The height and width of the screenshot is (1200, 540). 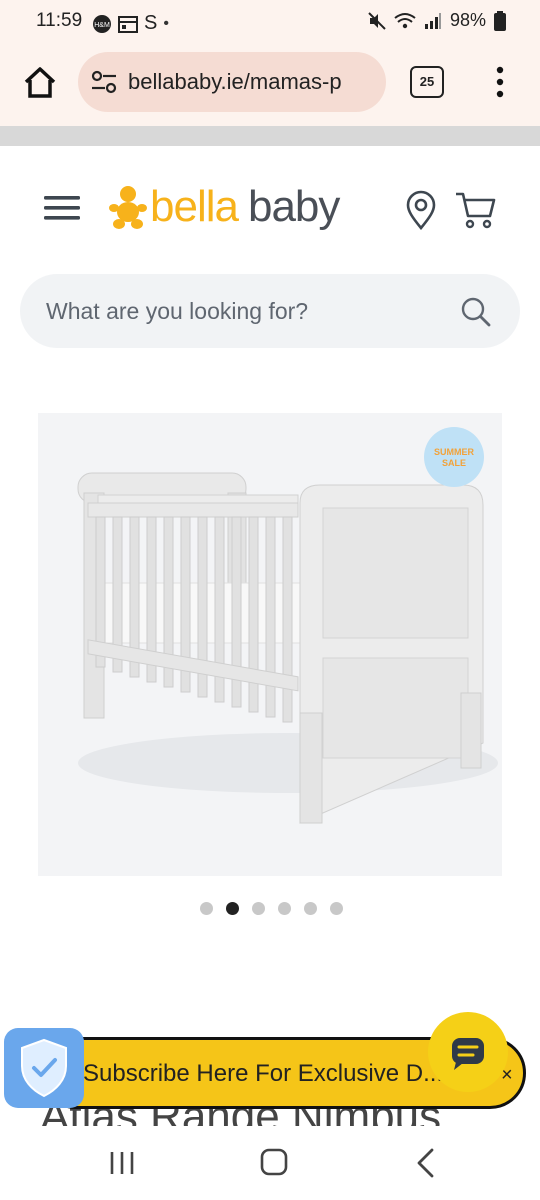 What do you see at coordinates (274, 1162) in the screenshot?
I see `home-nav-icon` at bounding box center [274, 1162].